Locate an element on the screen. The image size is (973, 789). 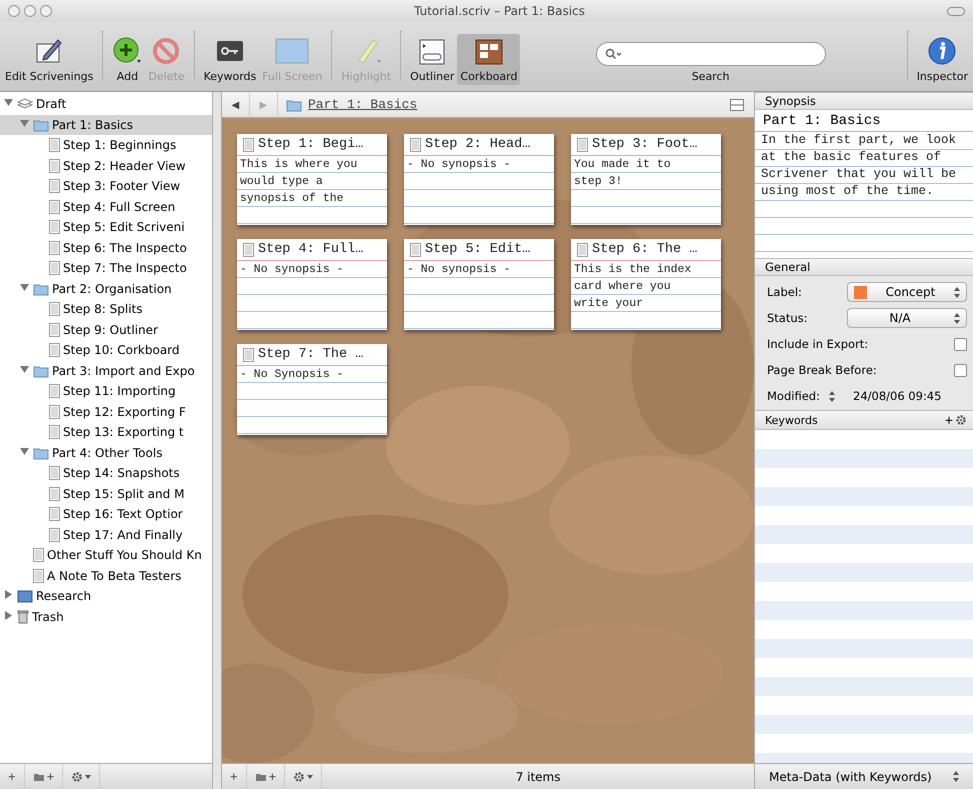
inspector-toolbar-button: Inspector is located at coordinates (942, 58).